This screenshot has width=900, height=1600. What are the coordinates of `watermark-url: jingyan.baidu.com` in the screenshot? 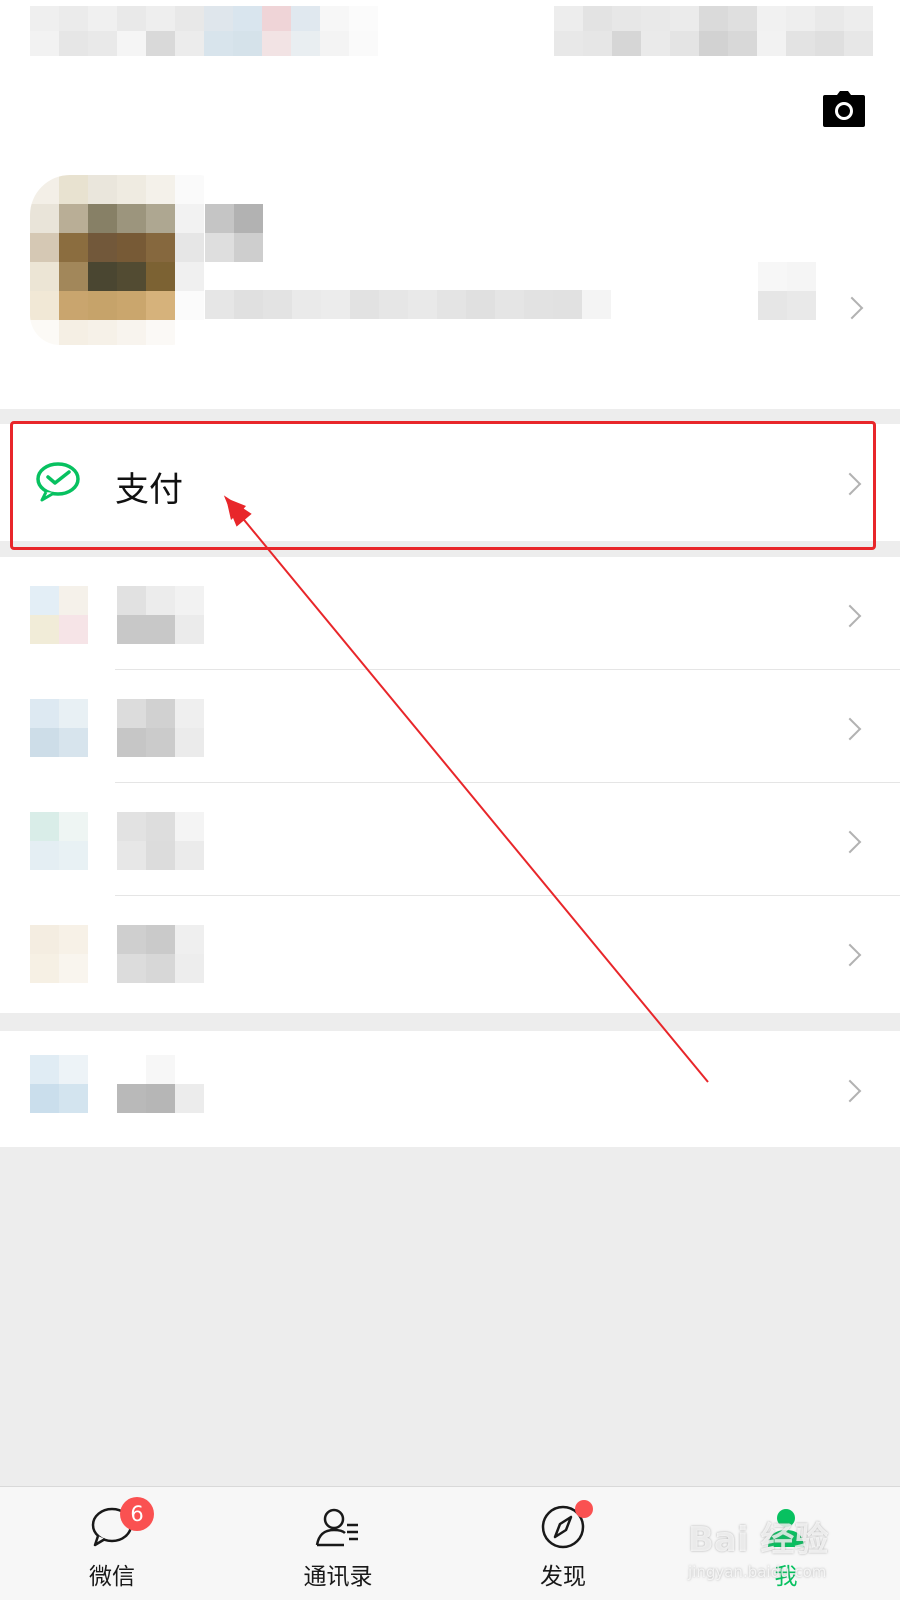 It's located at (757, 1572).